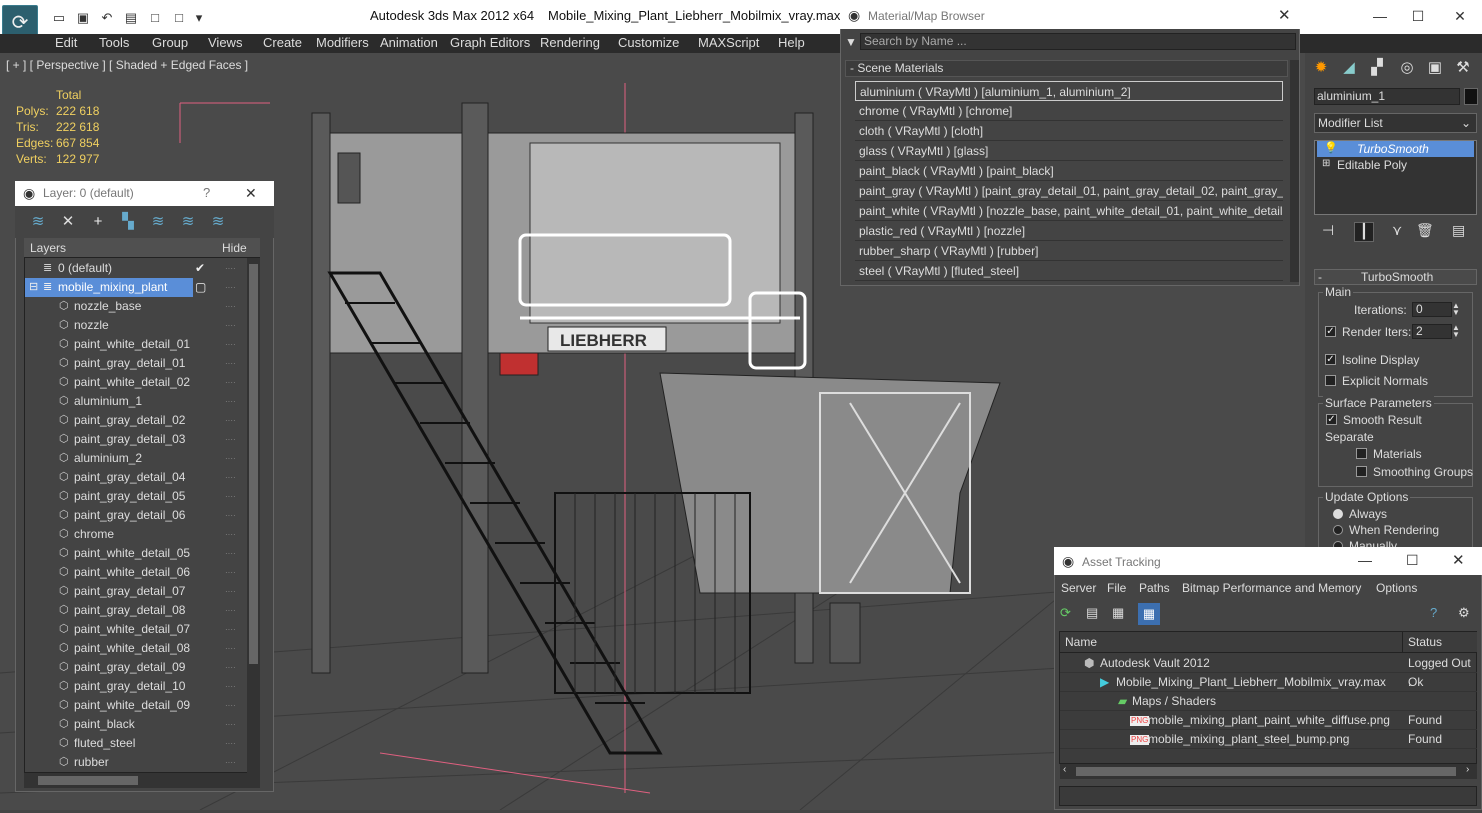 The width and height of the screenshot is (1482, 813). What do you see at coordinates (1395, 277) in the screenshot?
I see `turbosmooth-rollout-header: - TurboSmooth` at bounding box center [1395, 277].